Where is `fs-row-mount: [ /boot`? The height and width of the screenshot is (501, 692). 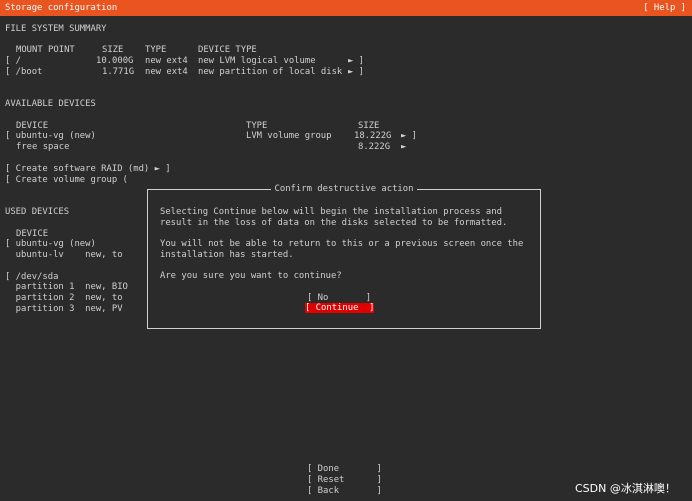
fs-row-mount: [ /boot is located at coordinates (24, 72).